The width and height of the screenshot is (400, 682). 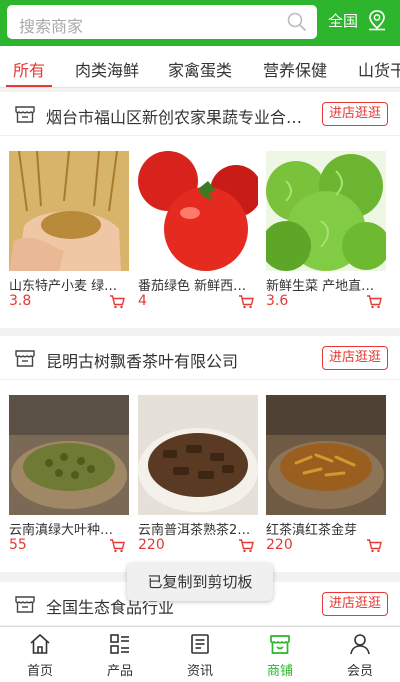 I want to click on shop-name: 昆明古树飘香茶叶有限公司, so click(x=180, y=360).